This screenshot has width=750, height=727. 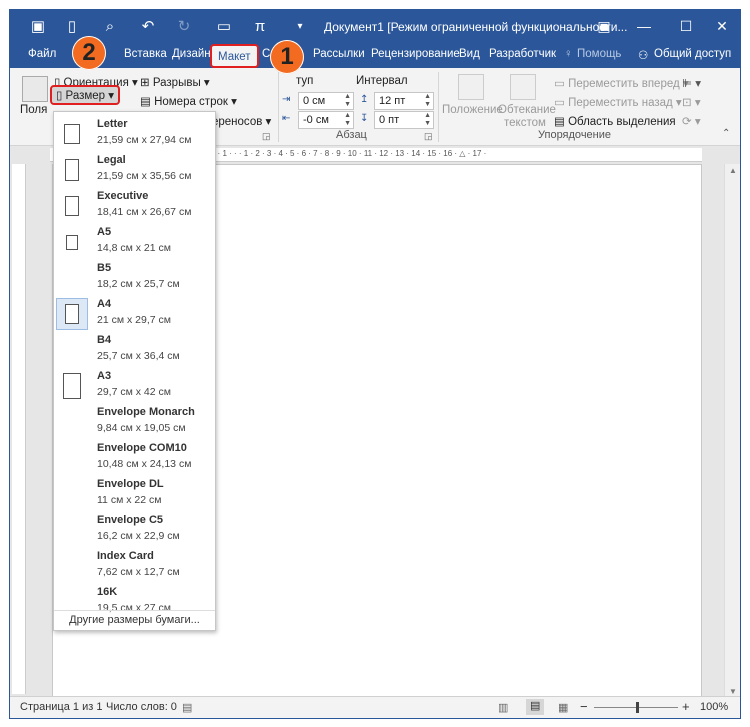 I want to click on size-option-dimensions: 21,59 см x 27,94 см, so click(x=144, y=140).